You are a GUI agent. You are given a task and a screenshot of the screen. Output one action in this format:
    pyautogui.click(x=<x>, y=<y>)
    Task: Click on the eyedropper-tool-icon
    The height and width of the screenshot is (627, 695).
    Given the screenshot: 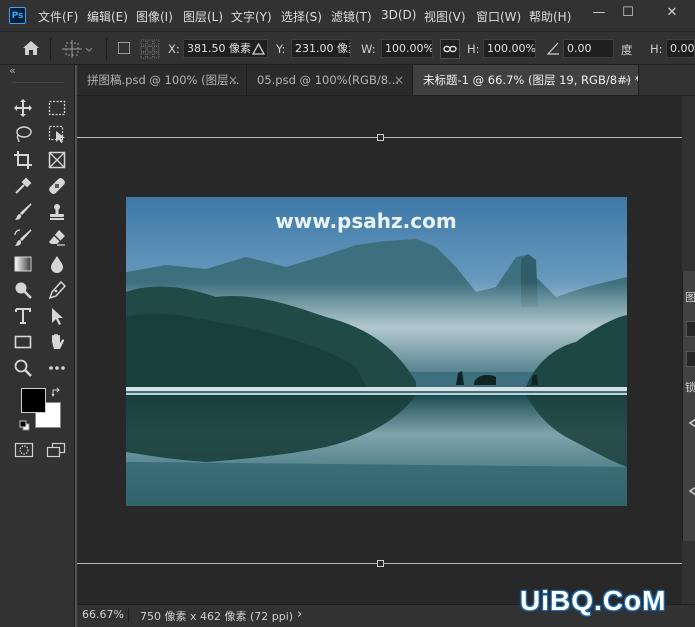 What is the action you would take?
    pyautogui.click(x=24, y=186)
    